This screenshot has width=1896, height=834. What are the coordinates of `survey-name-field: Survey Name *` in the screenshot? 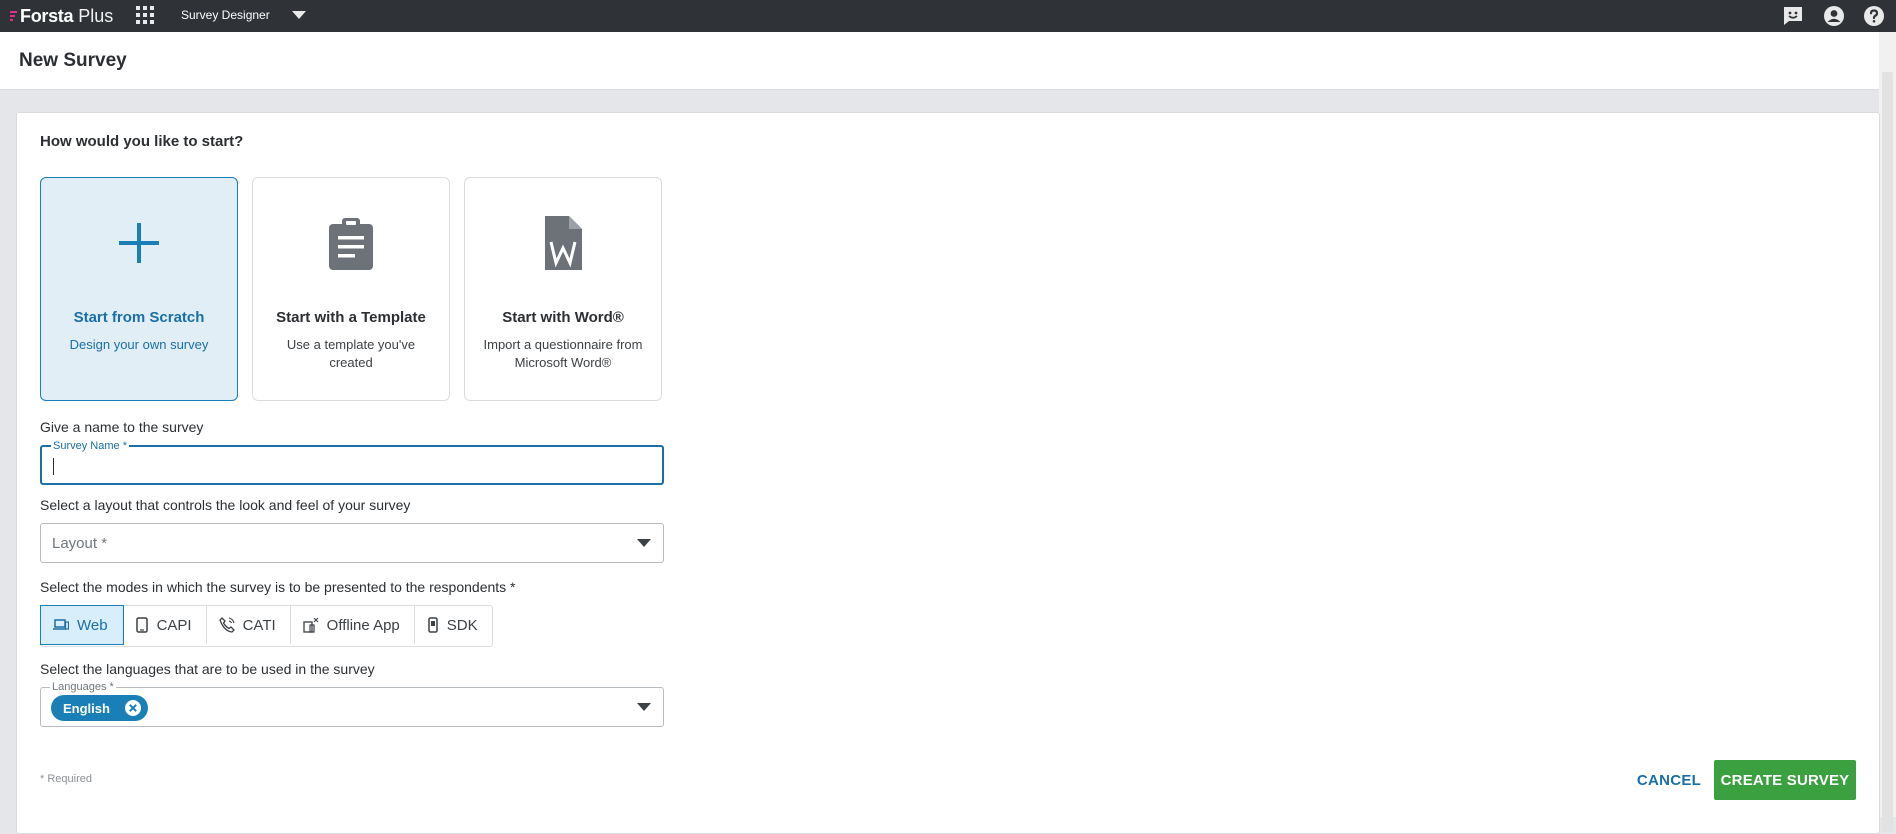 It's located at (352, 462).